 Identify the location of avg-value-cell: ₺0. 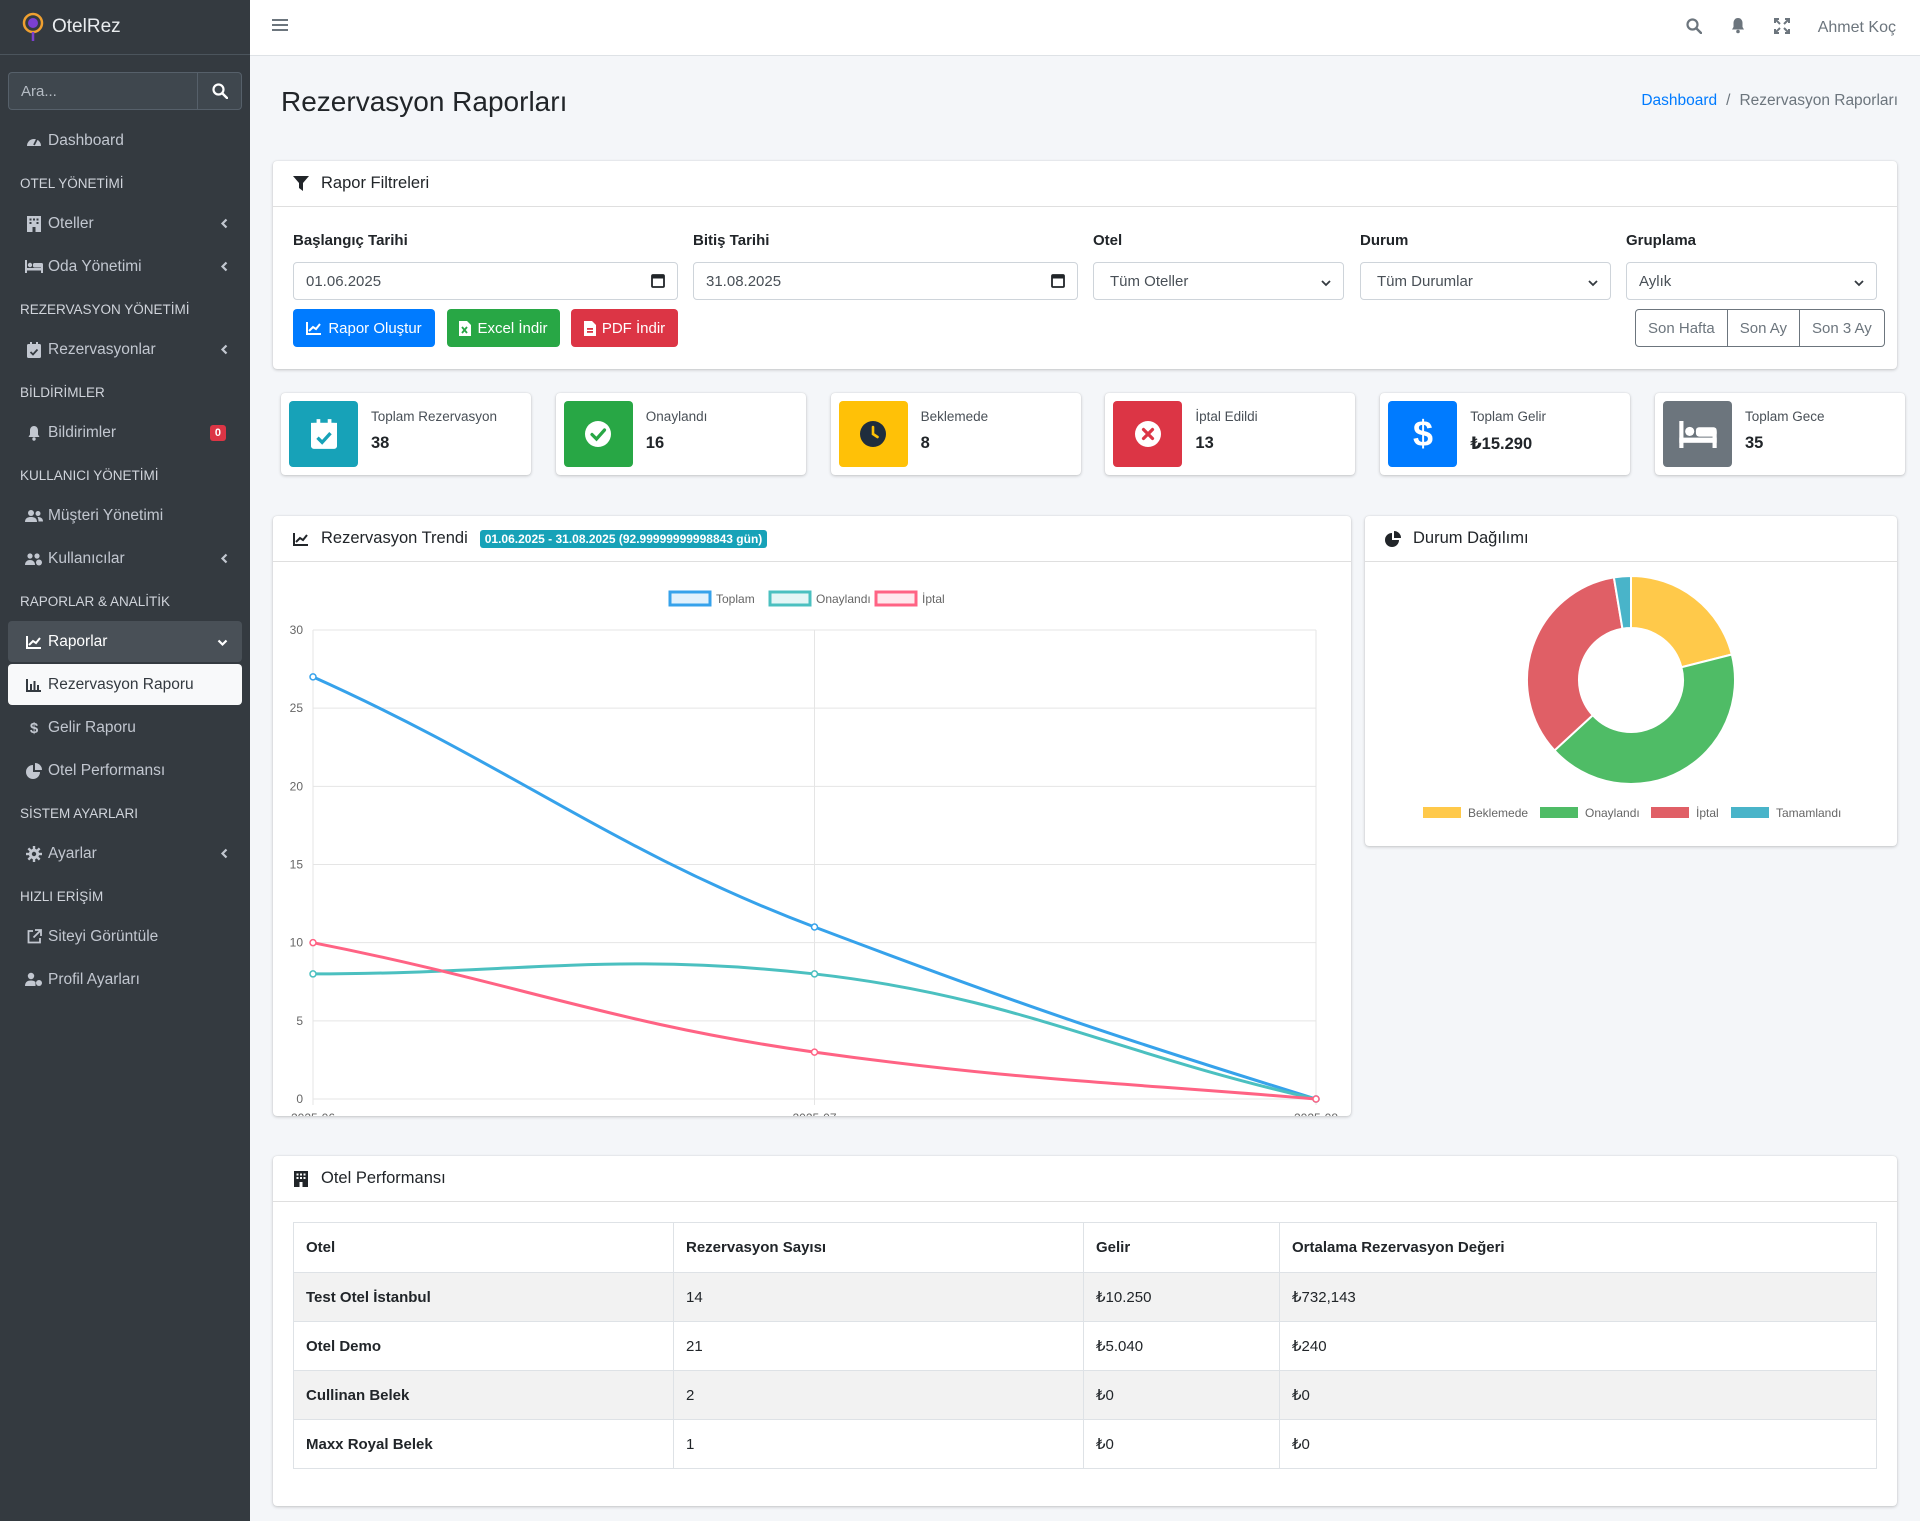
(1578, 1444).